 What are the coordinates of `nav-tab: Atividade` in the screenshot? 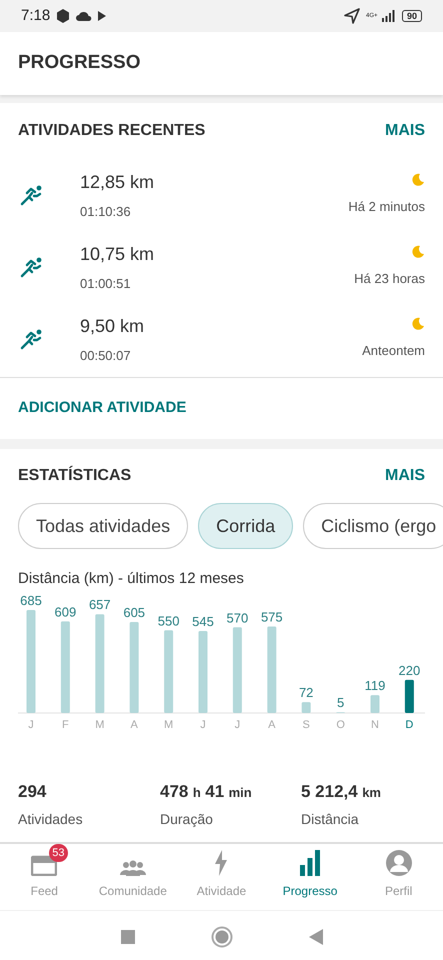 It's located at (221, 877).